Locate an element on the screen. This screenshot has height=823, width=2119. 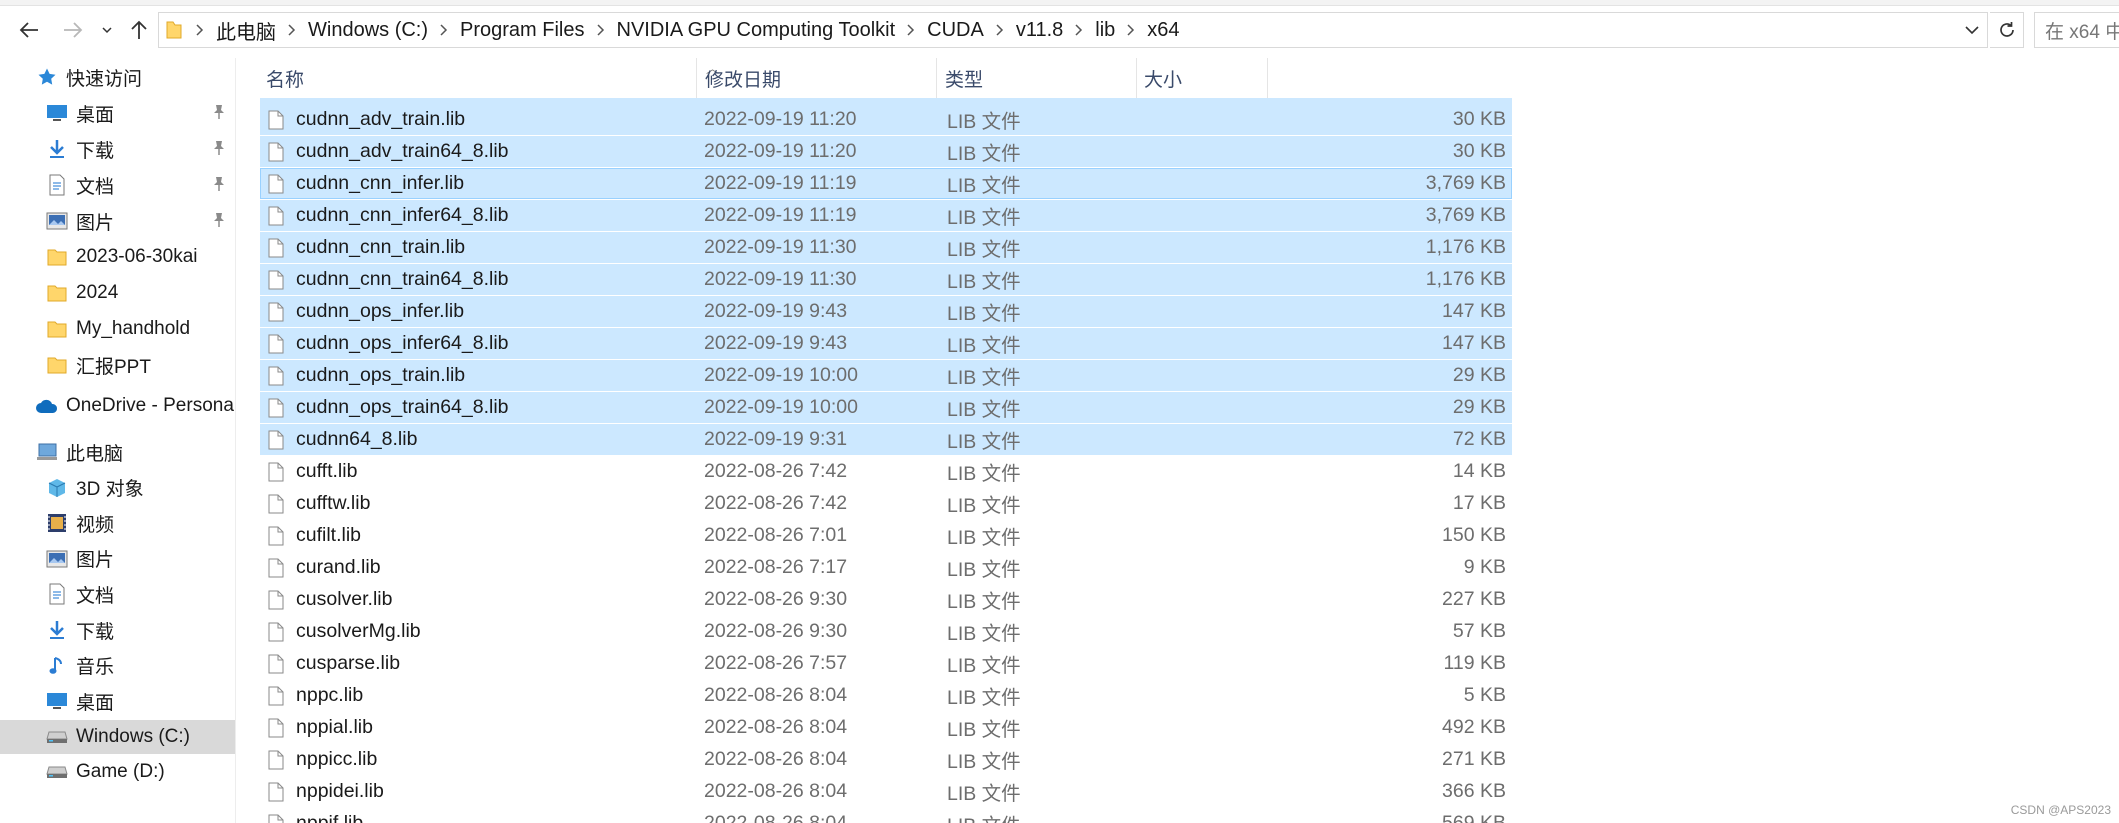
sidebar-item-label: 图片 is located at coordinates (95, 561).